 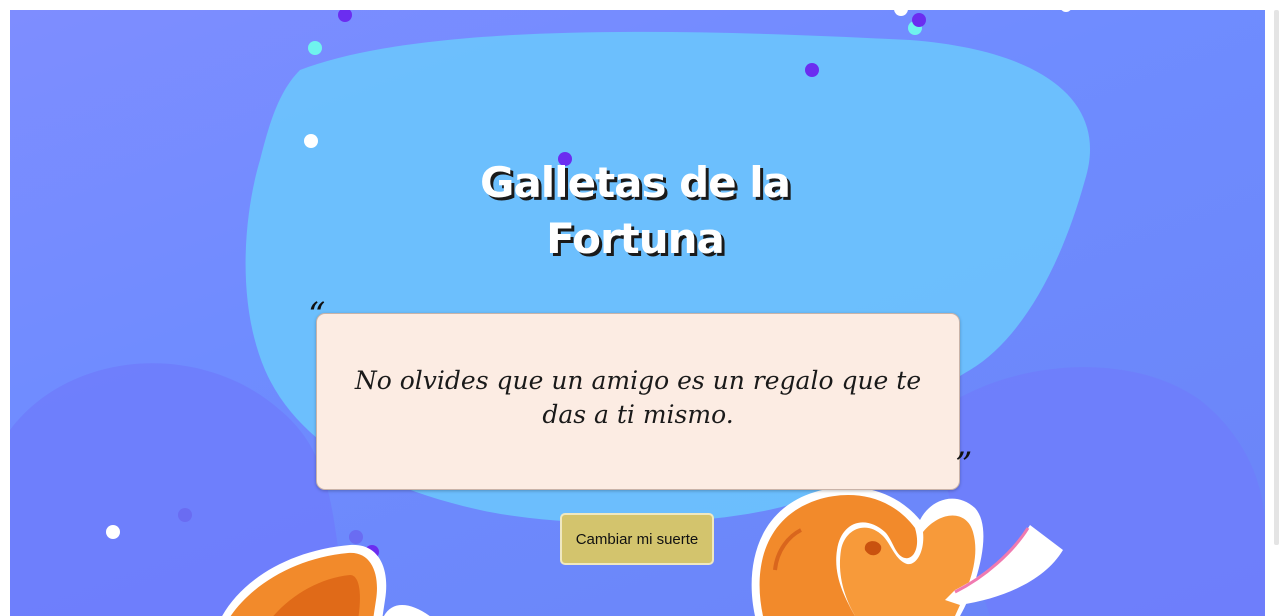 What do you see at coordinates (637, 539) in the screenshot?
I see `change-luck-button: Cambiar mi suerte` at bounding box center [637, 539].